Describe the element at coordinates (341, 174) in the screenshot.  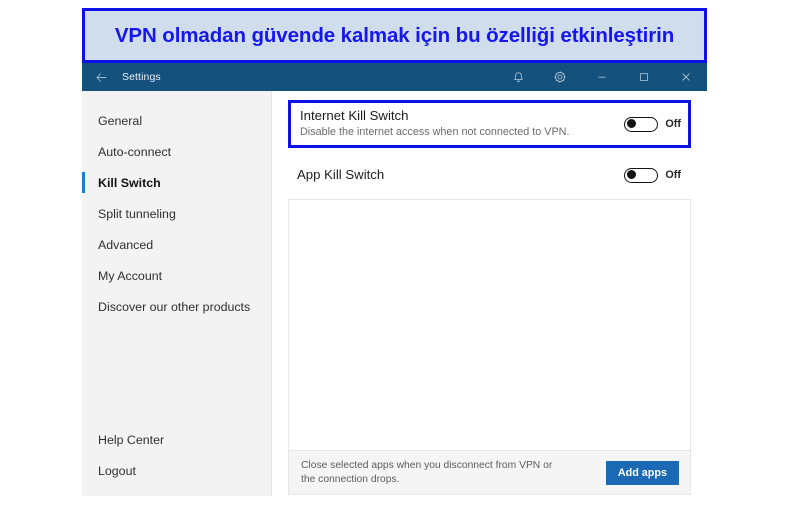
I see `app-kill-switch-title: App Kill Switch` at that location.